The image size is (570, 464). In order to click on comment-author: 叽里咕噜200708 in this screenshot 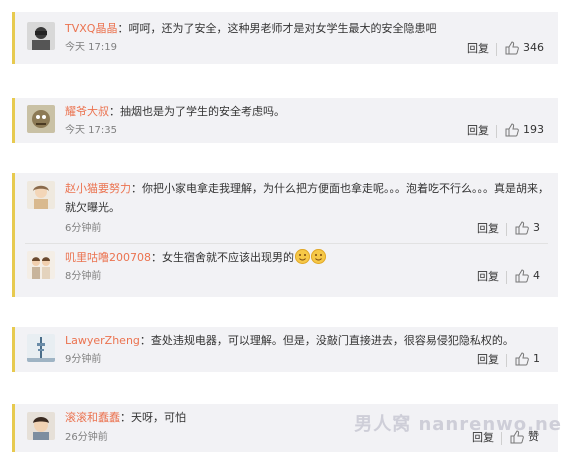, I will do `click(108, 257)`.